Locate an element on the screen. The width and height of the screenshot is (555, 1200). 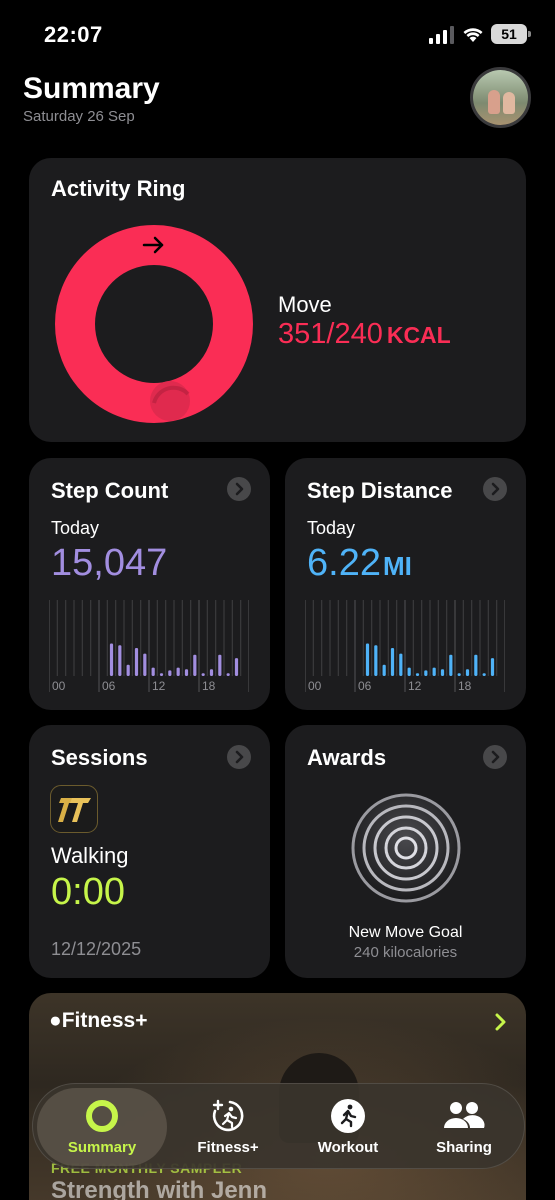
move-ring is located at coordinates (154, 324).